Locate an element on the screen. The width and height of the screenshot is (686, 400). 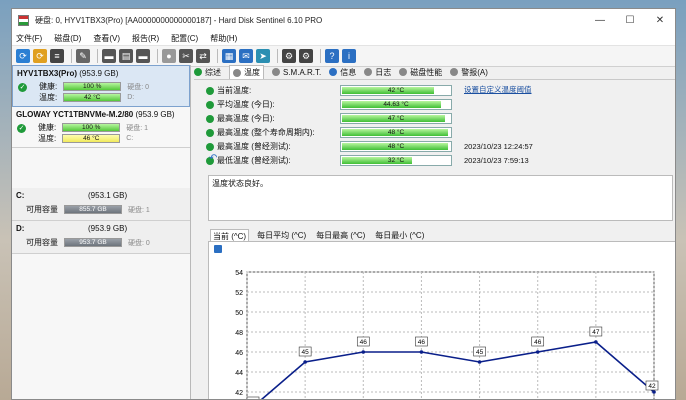
temp-label: 温度: is located at coordinates (48, 97).